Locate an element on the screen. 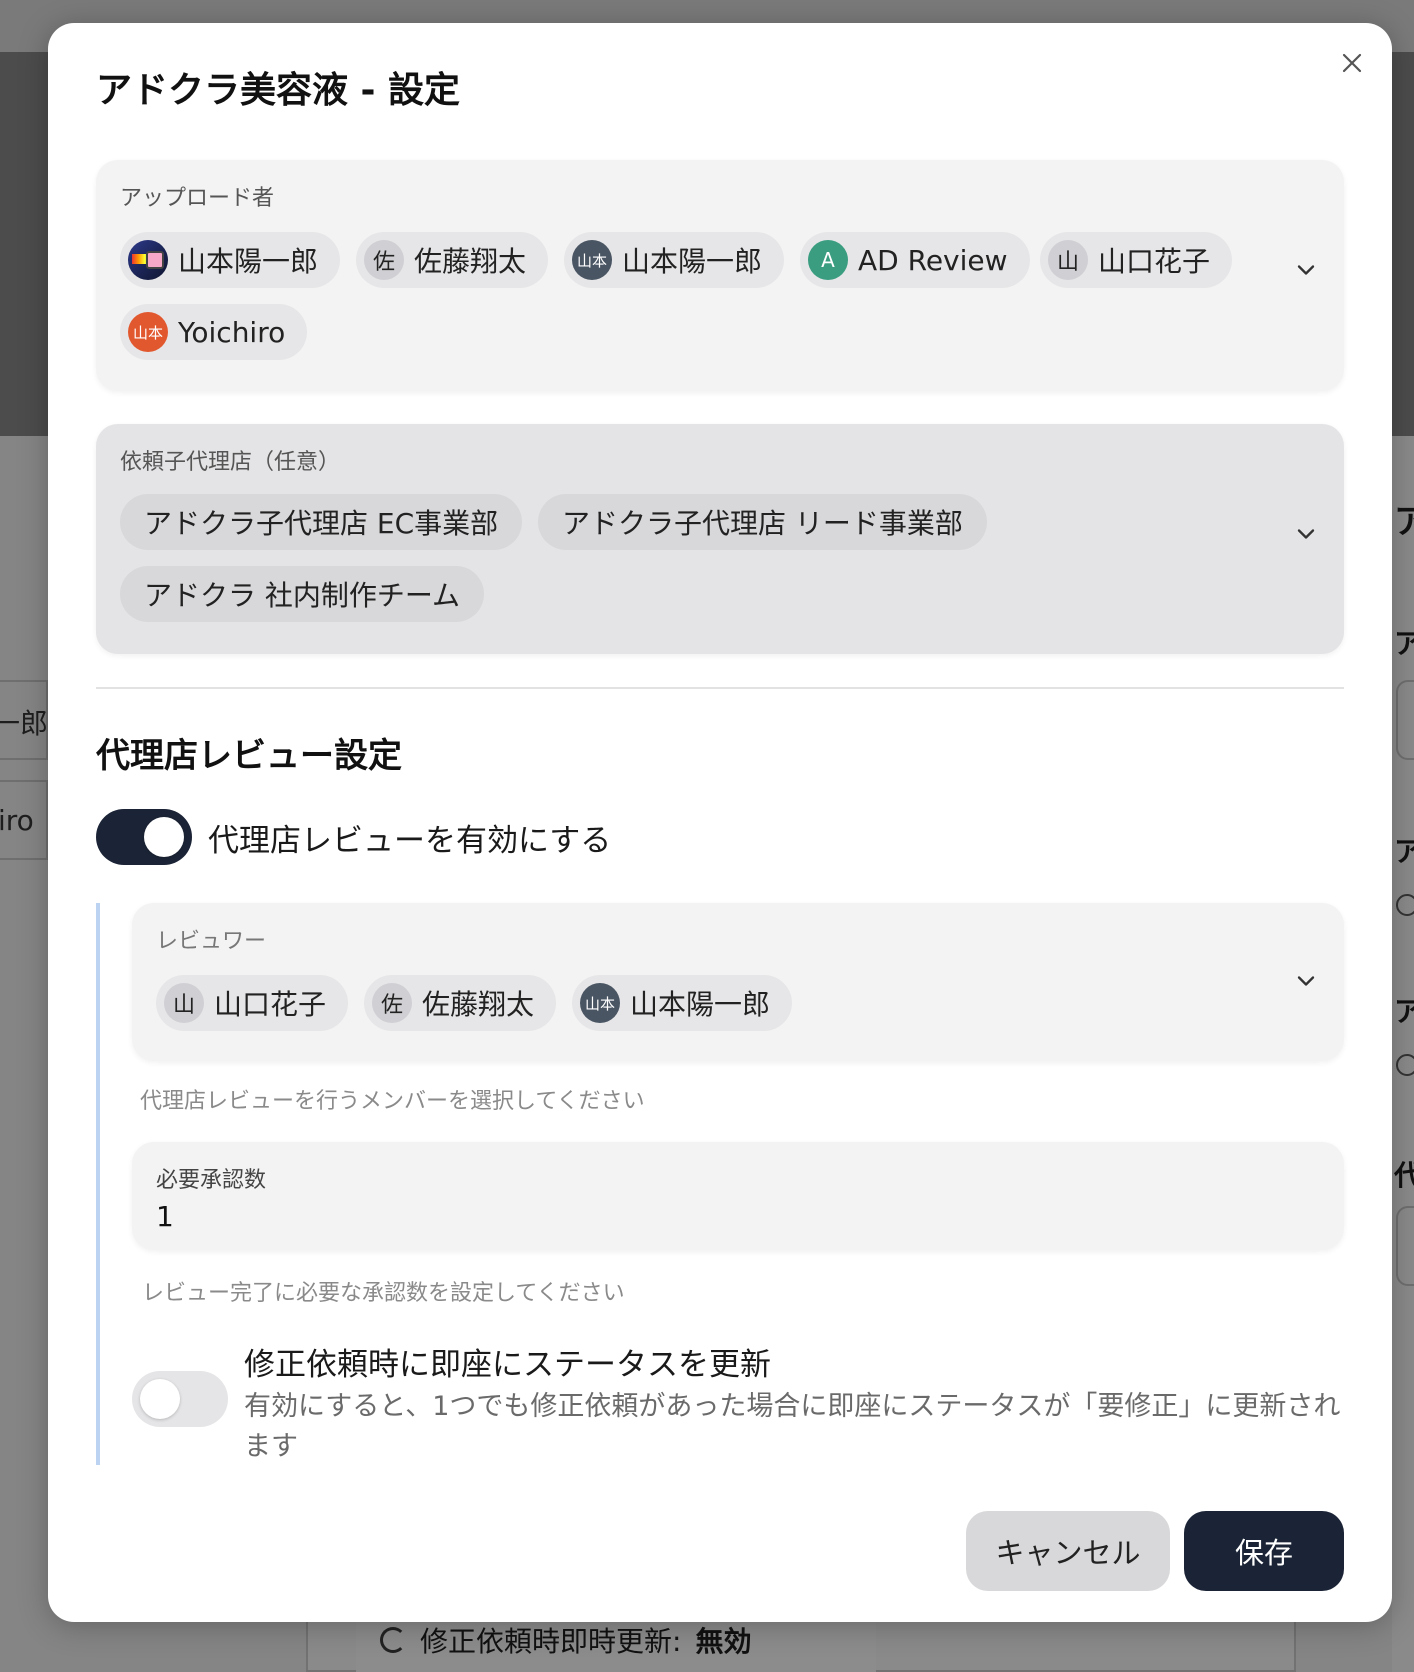 Image resolution: width=1414 pixels, height=1672 pixels. reviewer-chip: 山本 山本陽一郎 is located at coordinates (682, 1003).